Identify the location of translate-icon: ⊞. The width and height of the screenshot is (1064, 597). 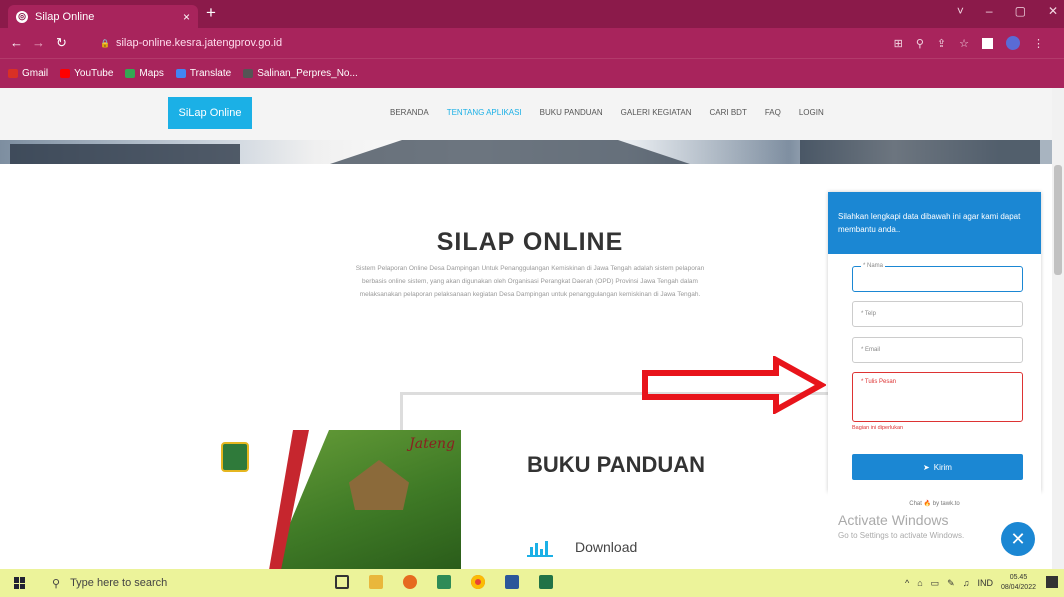
(898, 43).